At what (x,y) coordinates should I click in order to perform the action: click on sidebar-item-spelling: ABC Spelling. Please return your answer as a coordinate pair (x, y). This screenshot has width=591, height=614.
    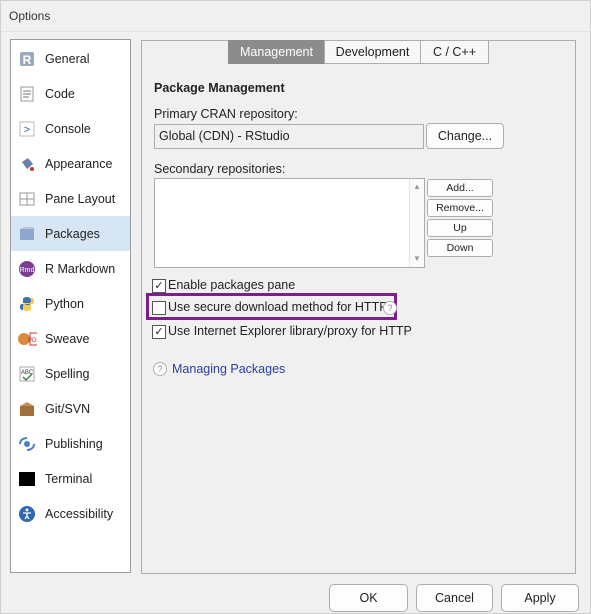
    Looking at the image, I should click on (70, 373).